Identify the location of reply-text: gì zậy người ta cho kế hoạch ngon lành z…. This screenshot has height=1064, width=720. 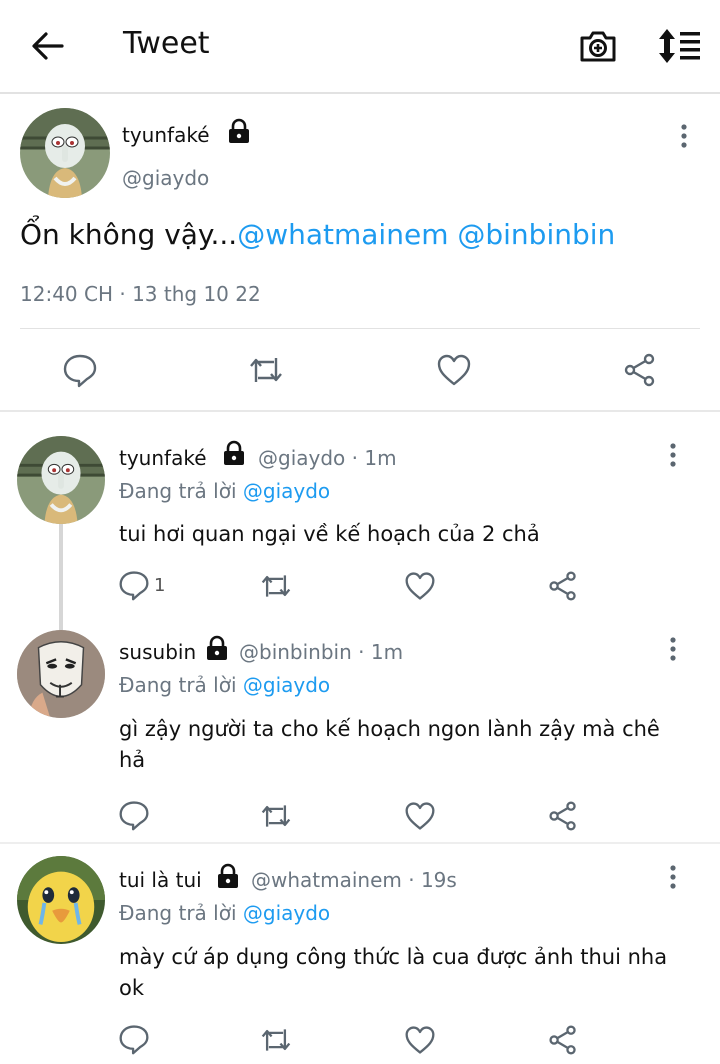
(389, 744).